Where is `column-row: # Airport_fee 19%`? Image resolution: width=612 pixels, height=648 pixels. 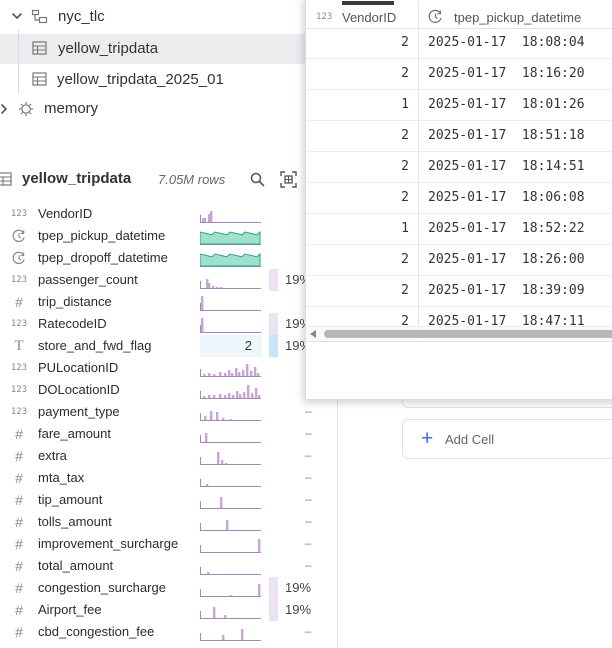 column-row: # Airport_fee 19% is located at coordinates (160, 610).